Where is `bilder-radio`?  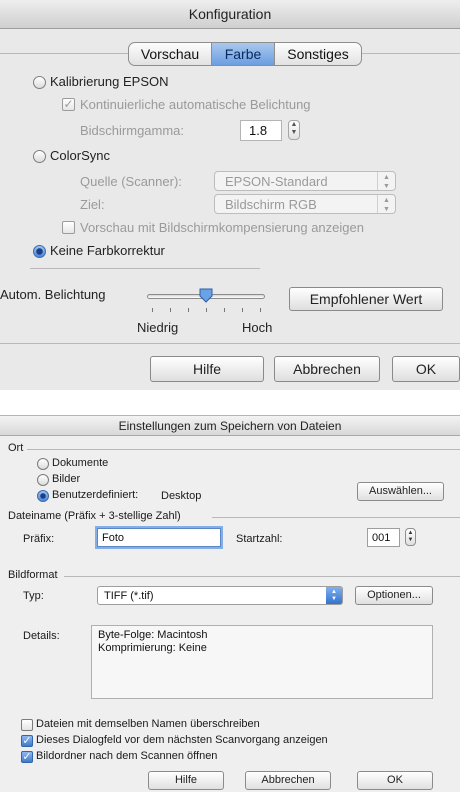 bilder-radio is located at coordinates (43, 480).